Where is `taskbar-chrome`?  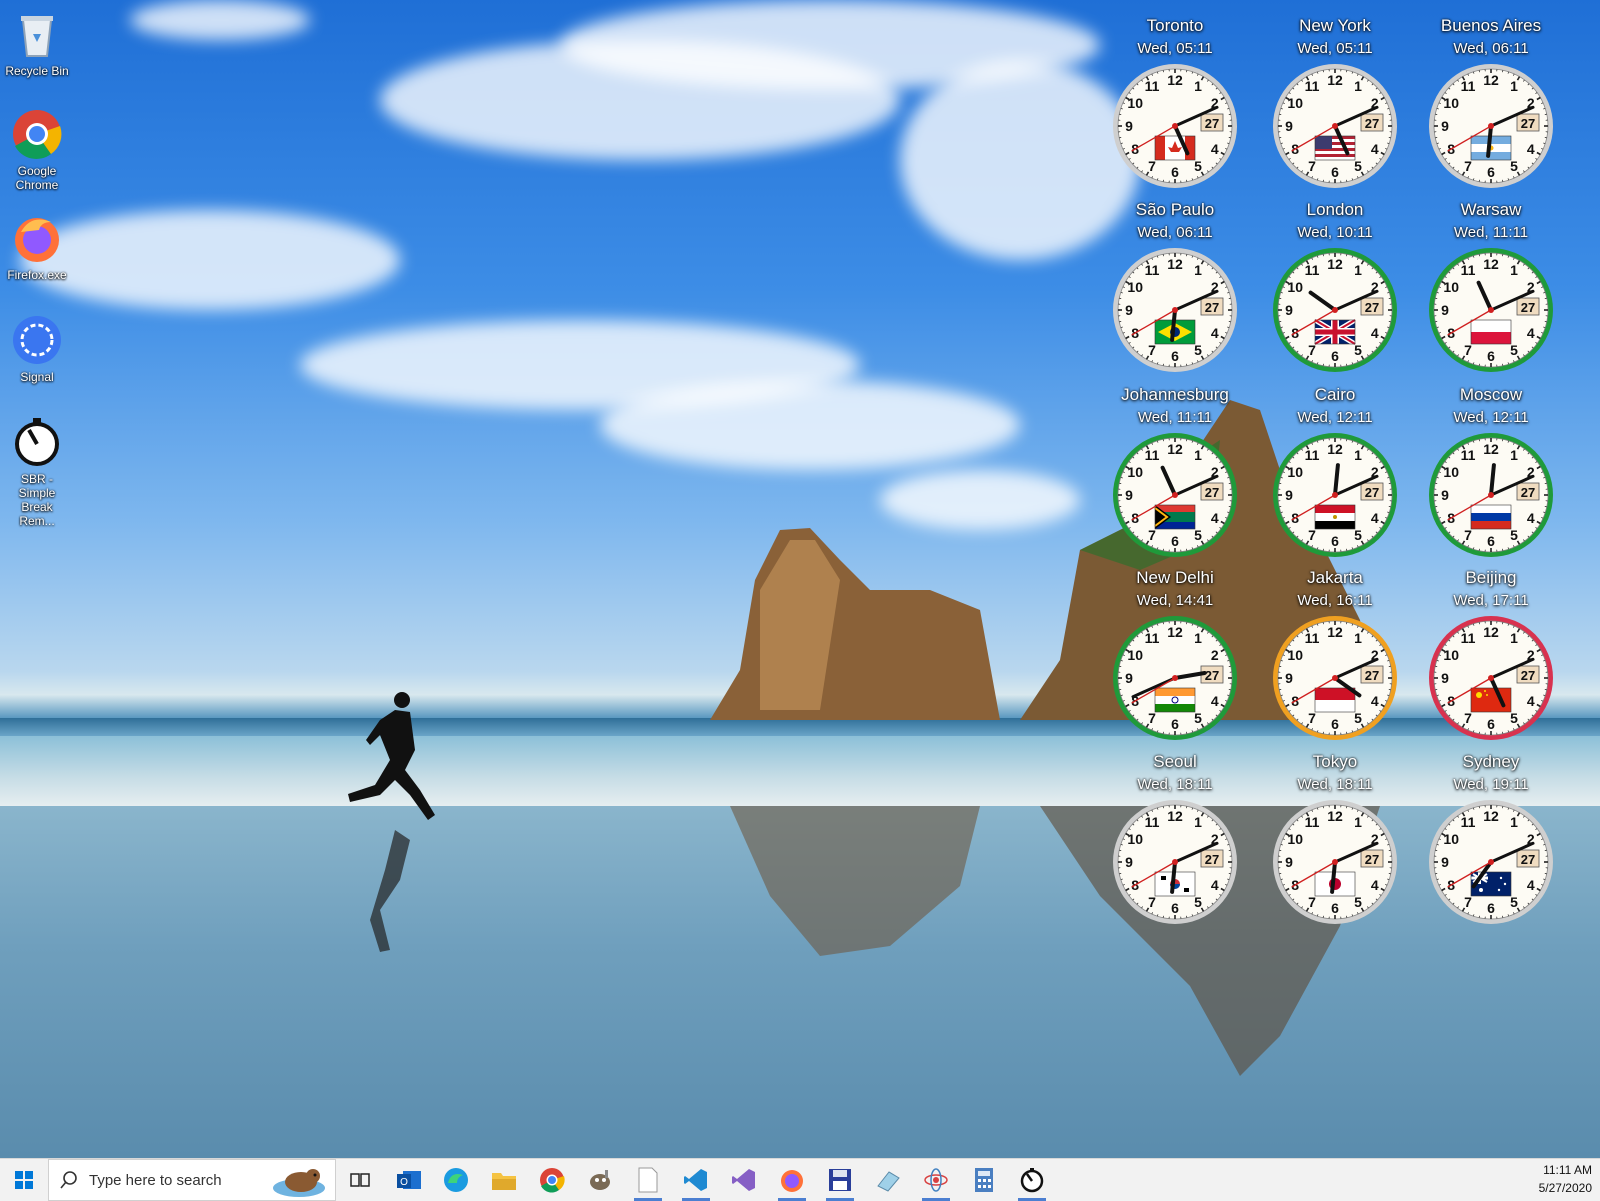 taskbar-chrome is located at coordinates (552, 1180).